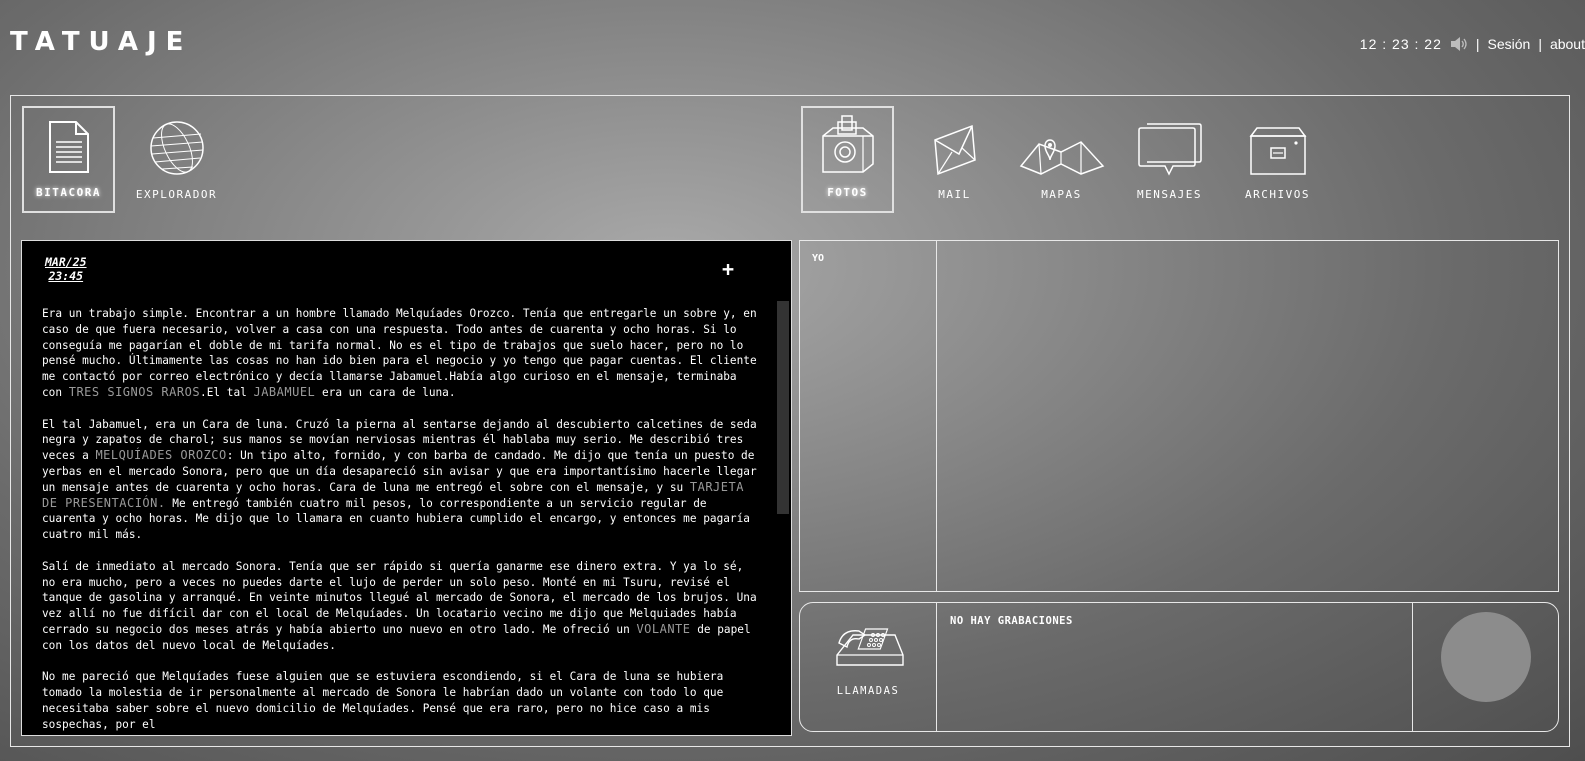 The height and width of the screenshot is (761, 1585). What do you see at coordinates (1179, 667) in the screenshot?
I see `calls-panel: LLAMADAS NO HAY GRABACIONES` at bounding box center [1179, 667].